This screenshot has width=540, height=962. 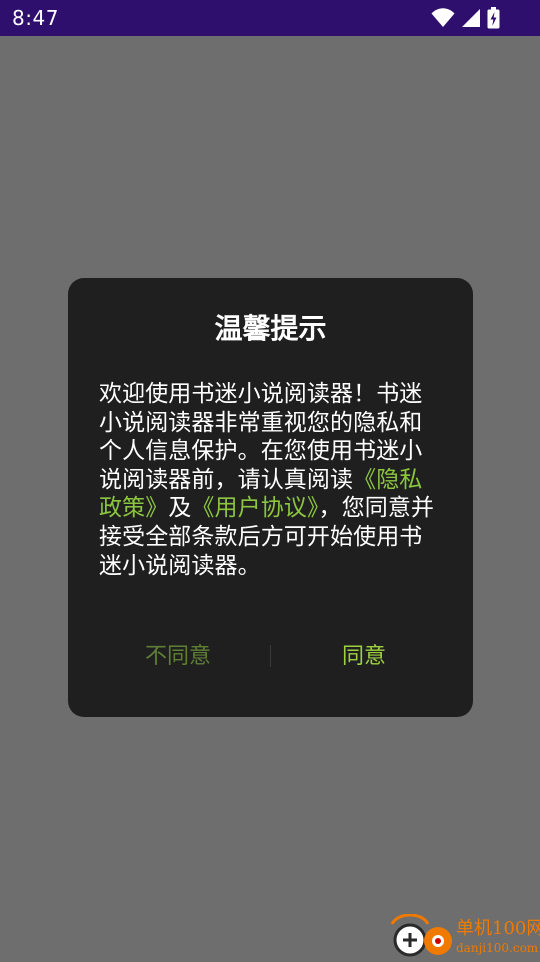 I want to click on watermark-logo-icon, so click(x=421, y=935).